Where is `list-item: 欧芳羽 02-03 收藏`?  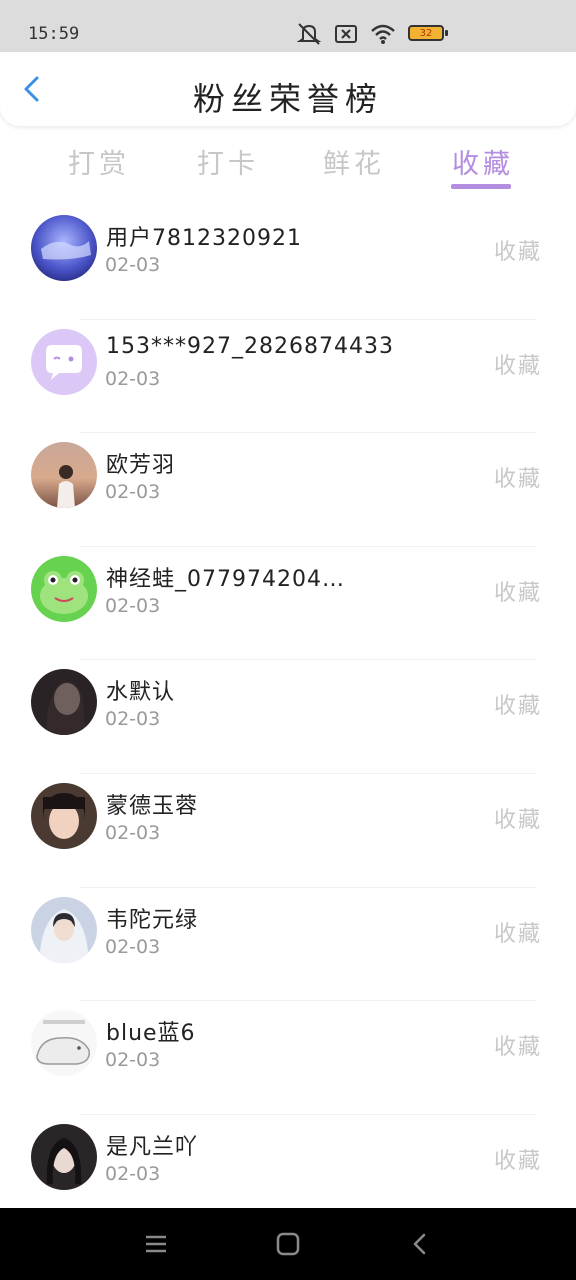
list-item: 欧芳羽 02-03 收藏 is located at coordinates (288, 490).